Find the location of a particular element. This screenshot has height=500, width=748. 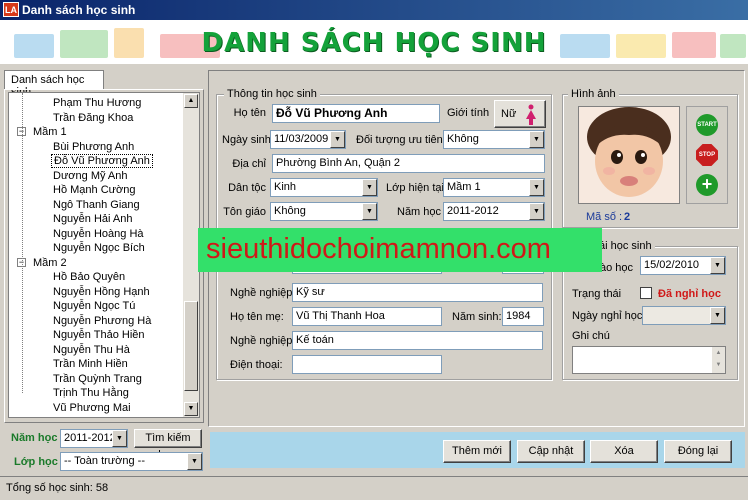

statusbar: Tổng số học sinh: 58 is located at coordinates (374, 488).